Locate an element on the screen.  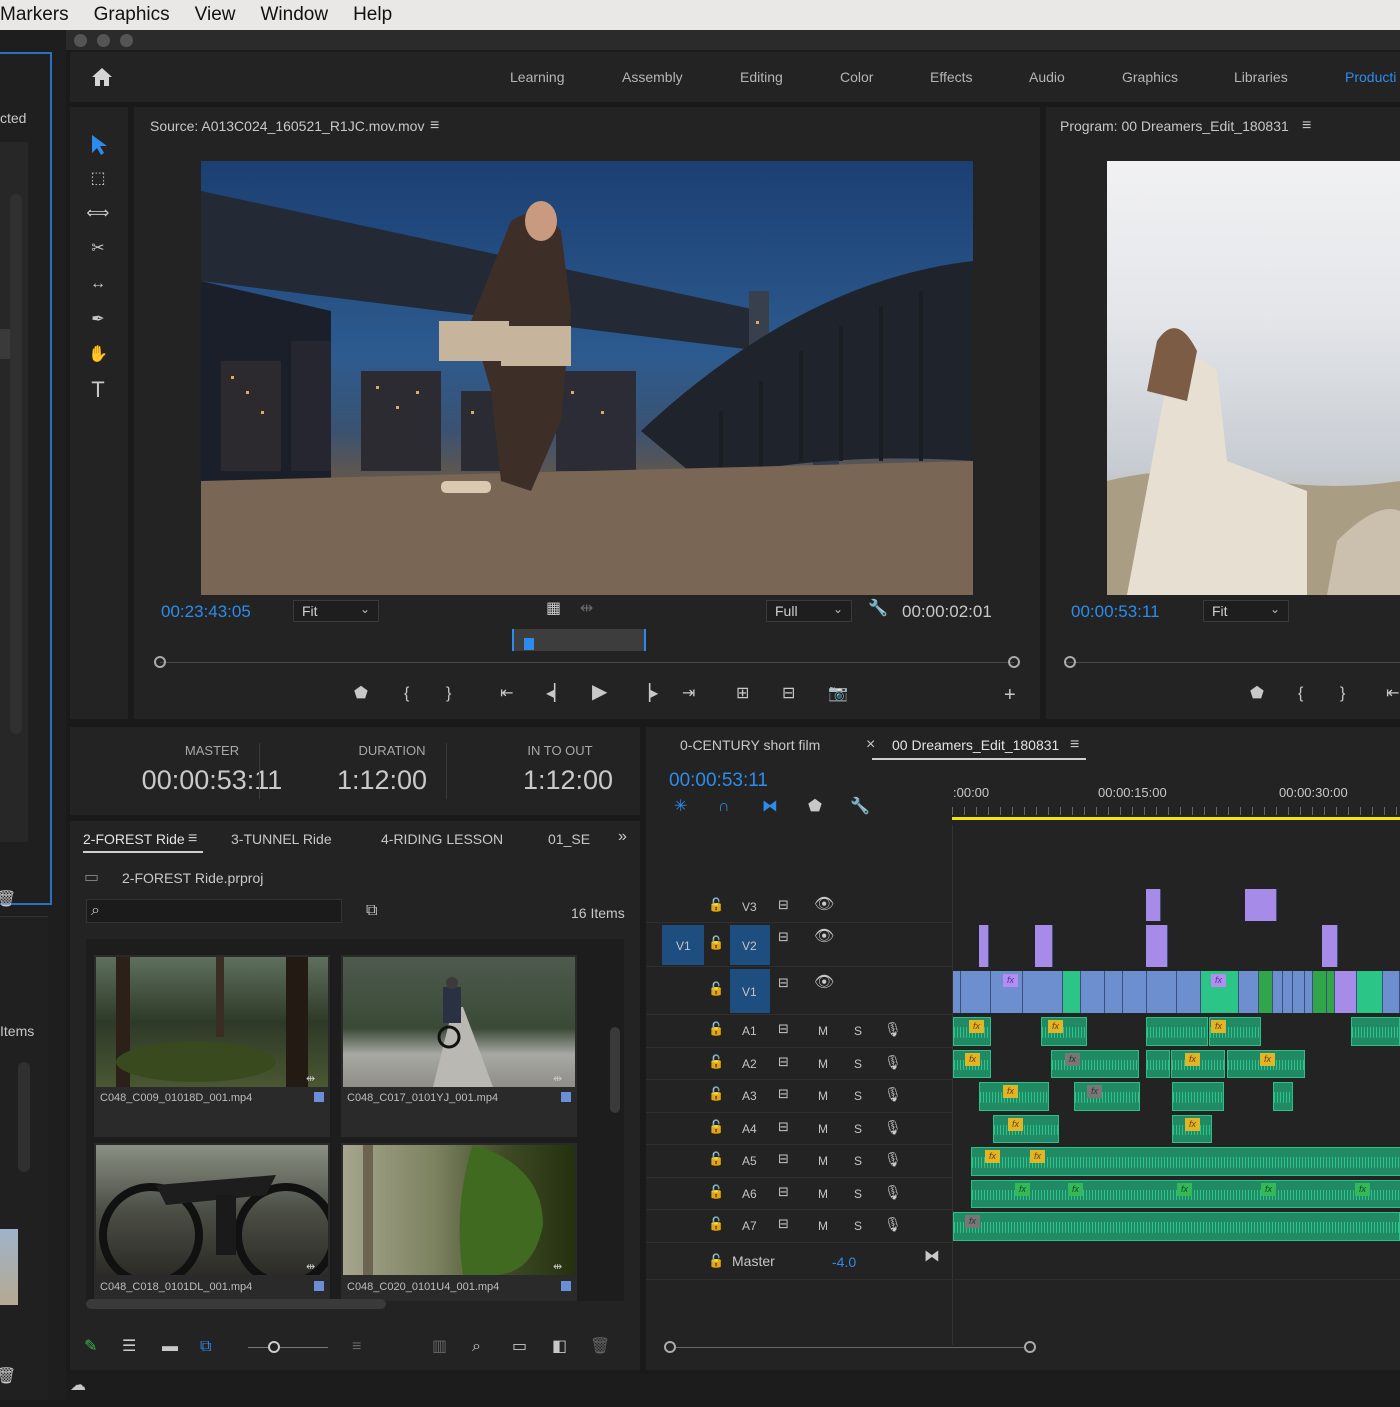
master-lock-icon: 🔓 is located at coordinates (716, 1261).